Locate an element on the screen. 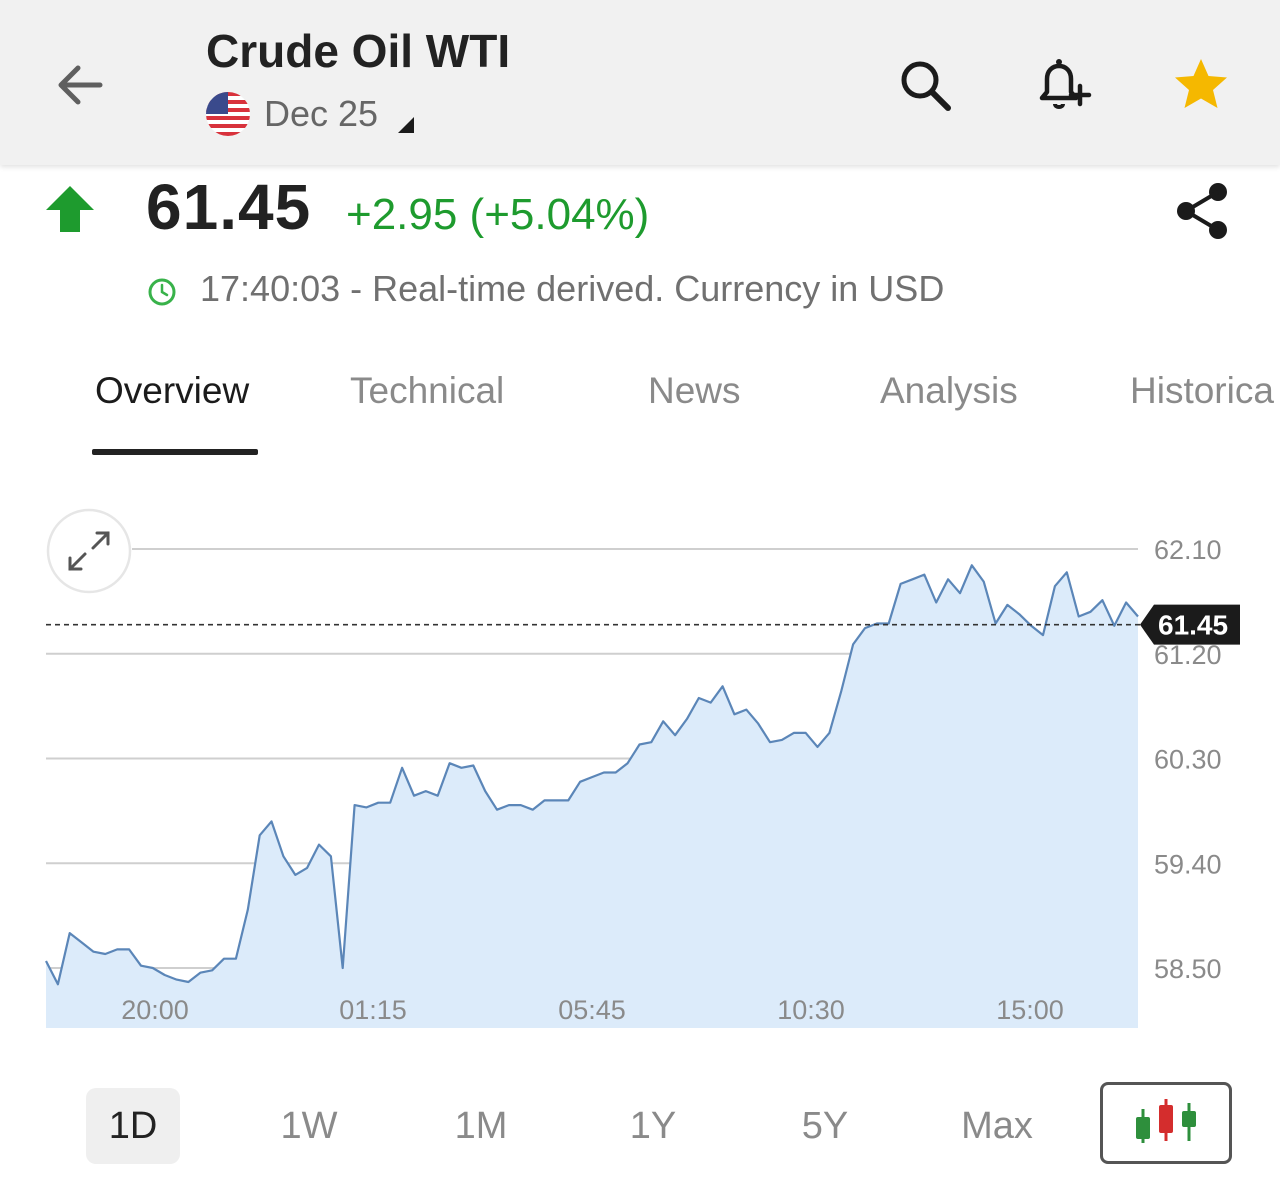 This screenshot has width=1280, height=1203. current-price-label: 61.45 is located at coordinates (1193, 625).